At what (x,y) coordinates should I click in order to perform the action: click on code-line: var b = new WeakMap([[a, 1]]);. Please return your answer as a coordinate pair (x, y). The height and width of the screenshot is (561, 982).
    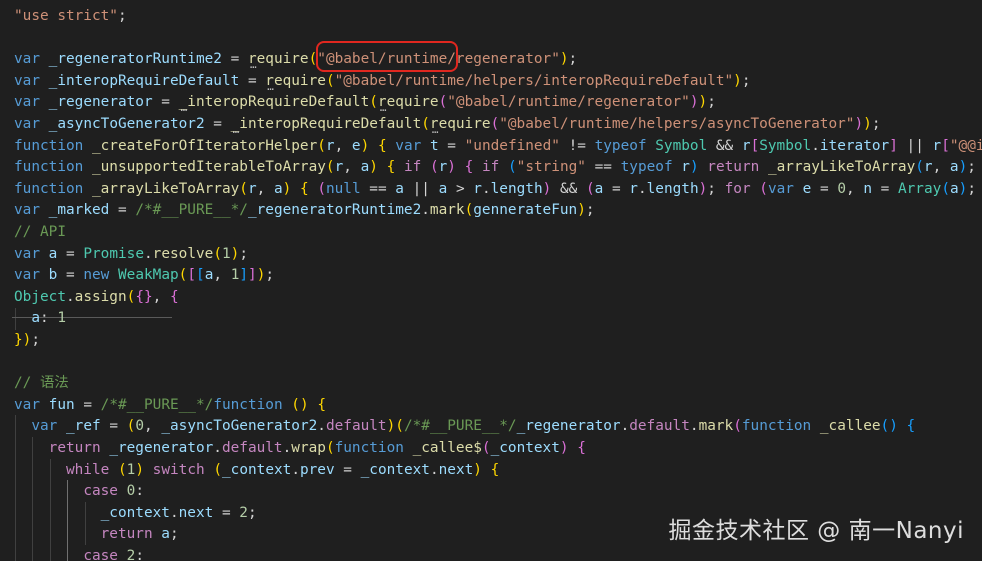
    Looking at the image, I should click on (144, 276).